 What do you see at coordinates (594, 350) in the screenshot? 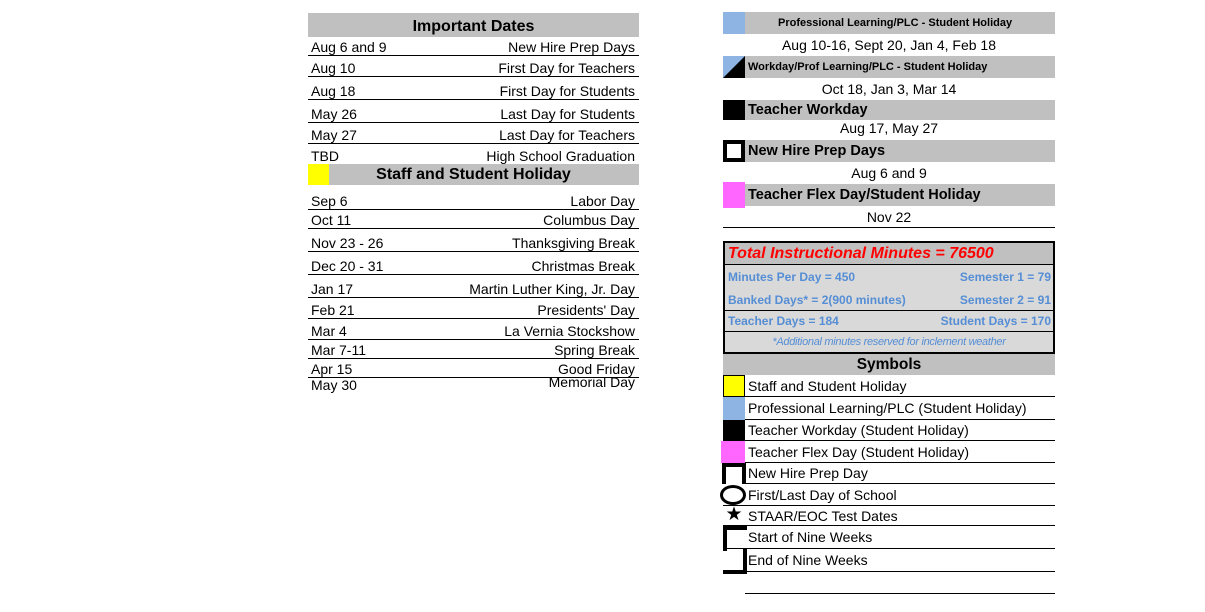
I see `event-cell: Spring Break` at bounding box center [594, 350].